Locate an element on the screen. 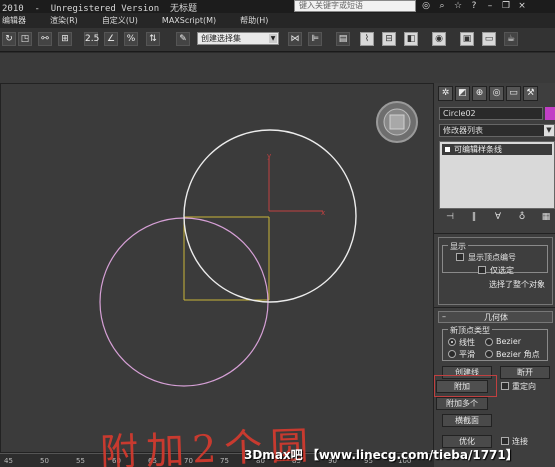 This screenshot has height=467, width=555. stack-item-label: 可编辑样条线 is located at coordinates (478, 149).